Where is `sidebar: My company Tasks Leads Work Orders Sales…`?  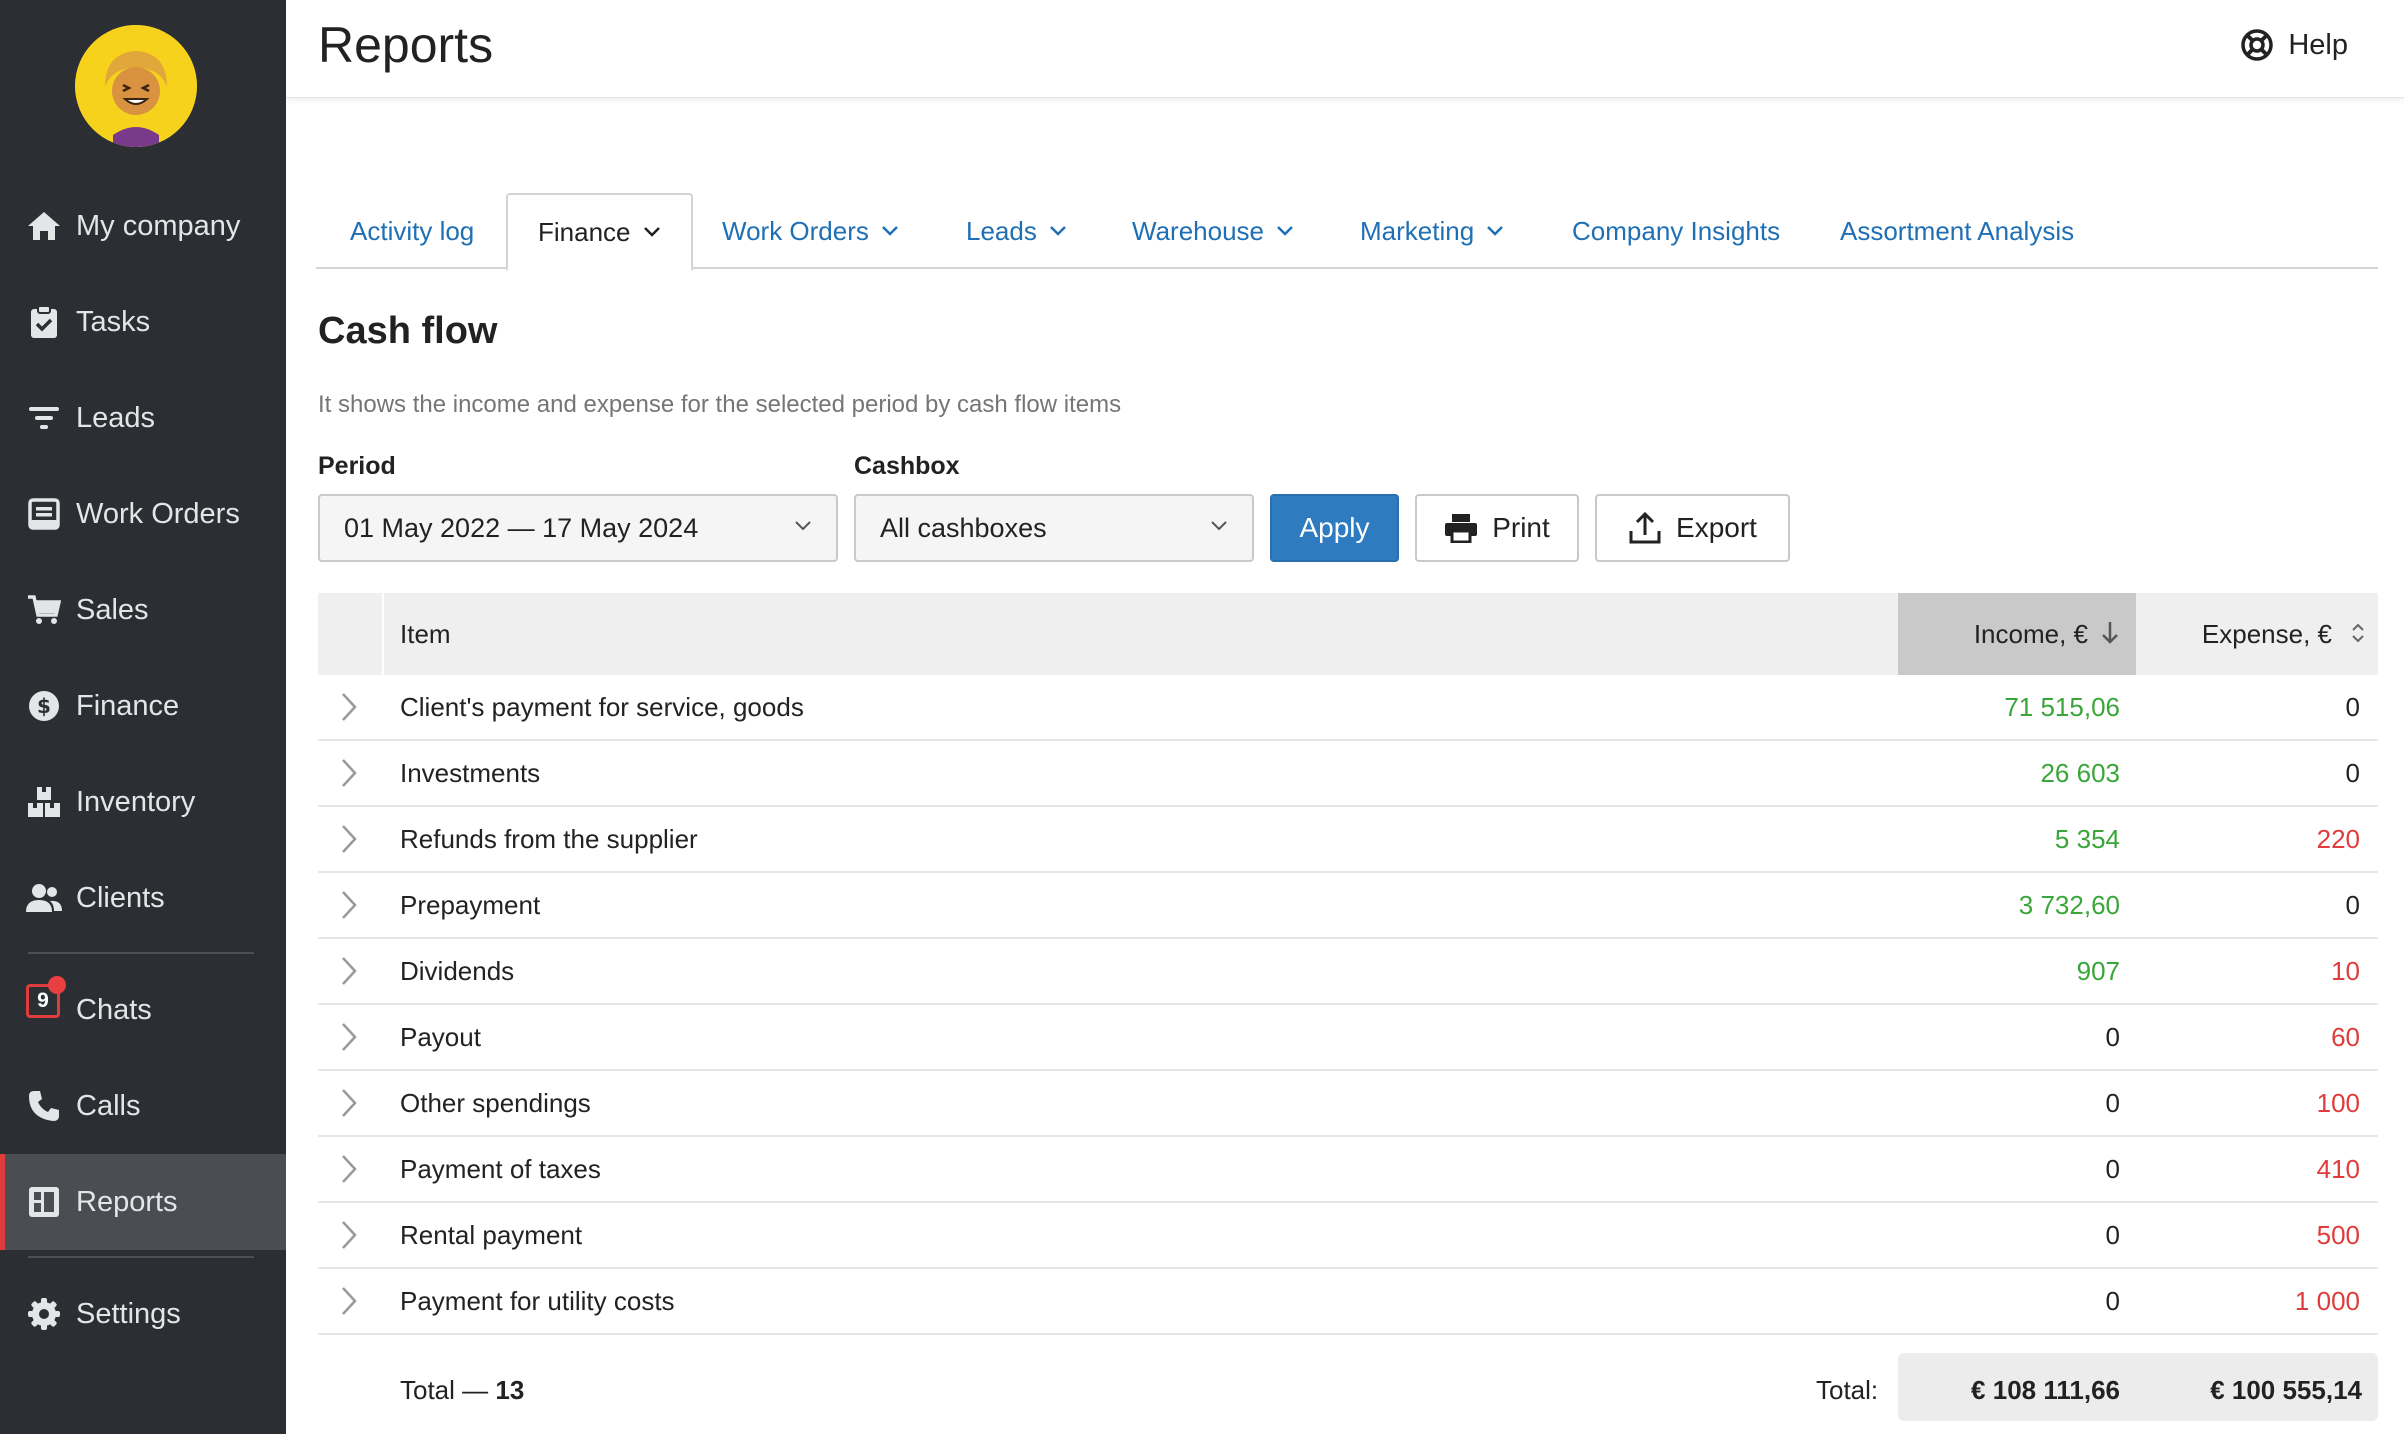
sidebar: My company Tasks Leads Work Orders Sales… is located at coordinates (143, 717).